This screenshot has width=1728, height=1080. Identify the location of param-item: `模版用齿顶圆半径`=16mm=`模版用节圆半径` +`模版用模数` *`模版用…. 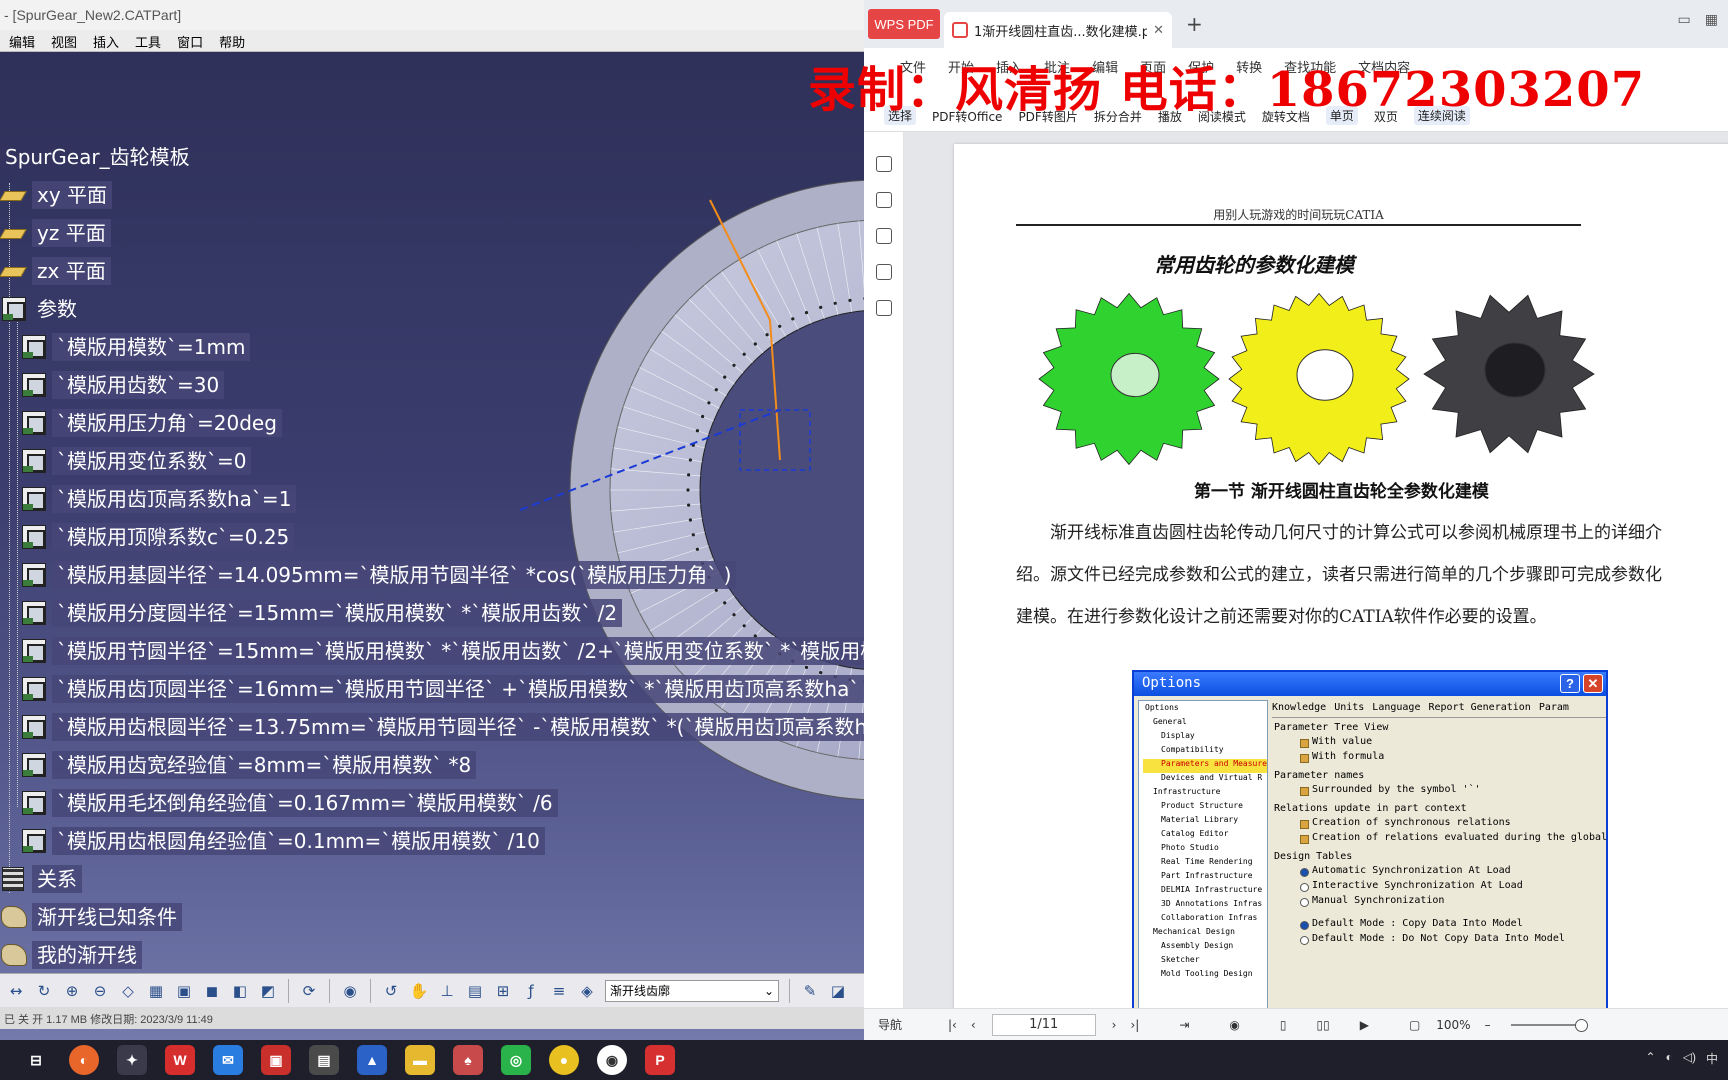
(442, 689).